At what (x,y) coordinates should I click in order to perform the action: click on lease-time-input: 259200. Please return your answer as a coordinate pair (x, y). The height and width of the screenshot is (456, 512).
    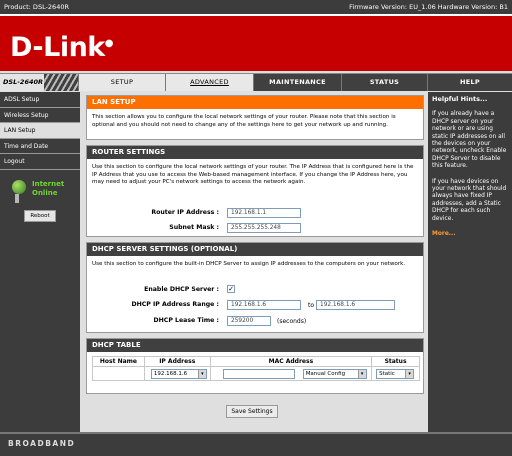
    Looking at the image, I should click on (249, 321).